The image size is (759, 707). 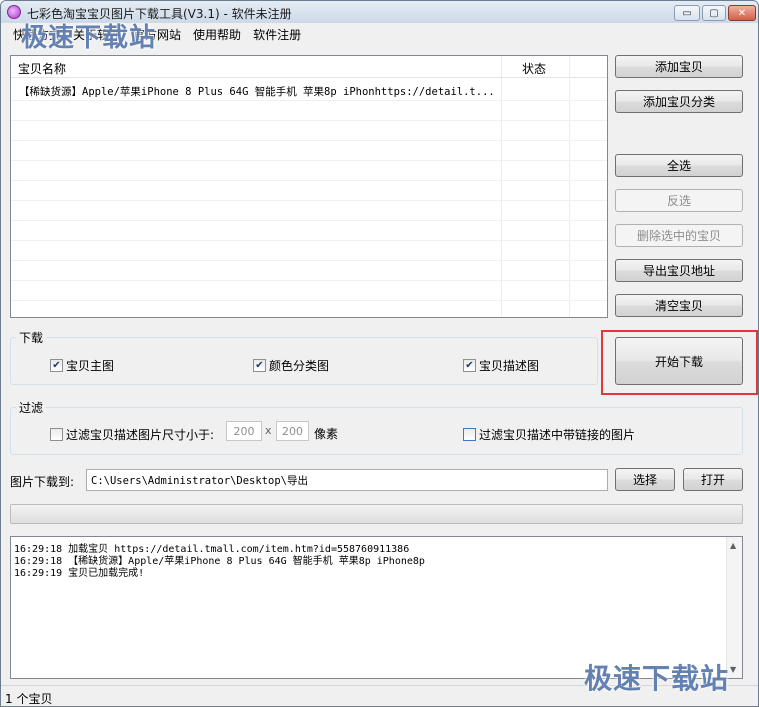 I want to click on scroll-down-icon: ▼, so click(x=733, y=669).